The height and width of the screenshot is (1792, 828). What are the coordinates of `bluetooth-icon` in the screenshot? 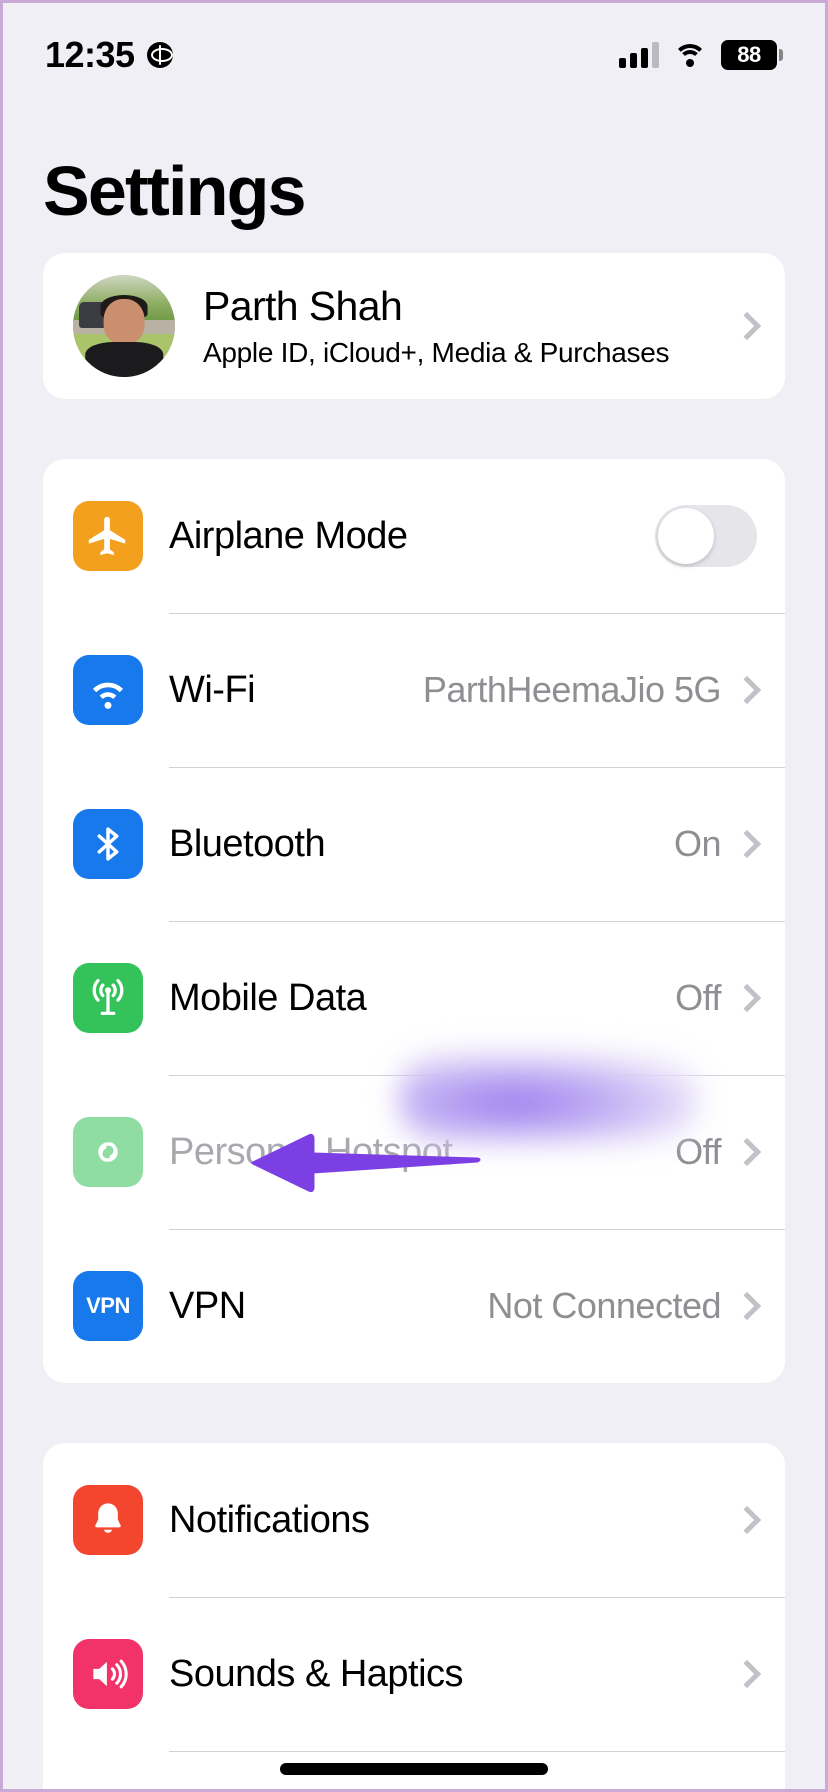 It's located at (108, 844).